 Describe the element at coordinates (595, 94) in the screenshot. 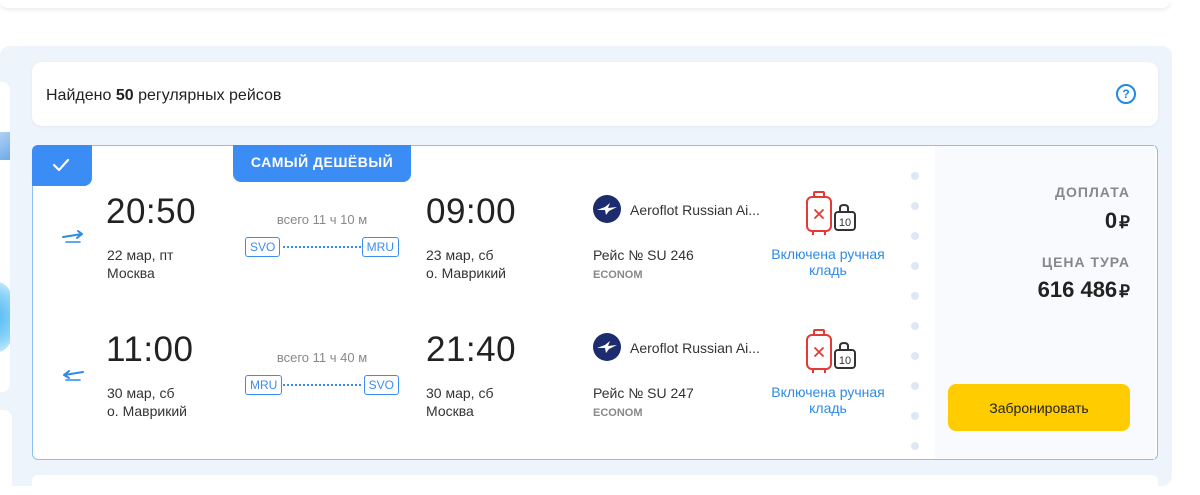

I see `results-summary-bar: Найдено 50 регулярных рейсов ?` at that location.